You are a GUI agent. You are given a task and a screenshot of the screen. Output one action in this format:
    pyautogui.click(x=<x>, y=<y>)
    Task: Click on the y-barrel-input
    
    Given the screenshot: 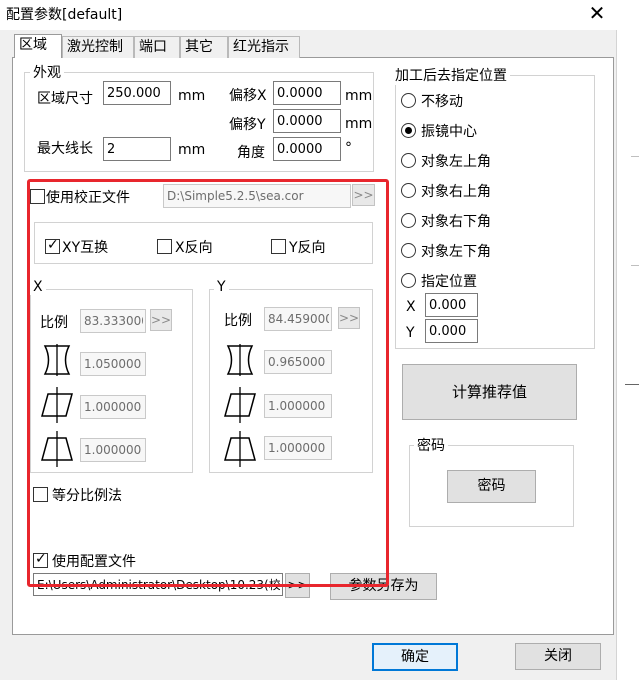 What is the action you would take?
    pyautogui.click(x=298, y=362)
    